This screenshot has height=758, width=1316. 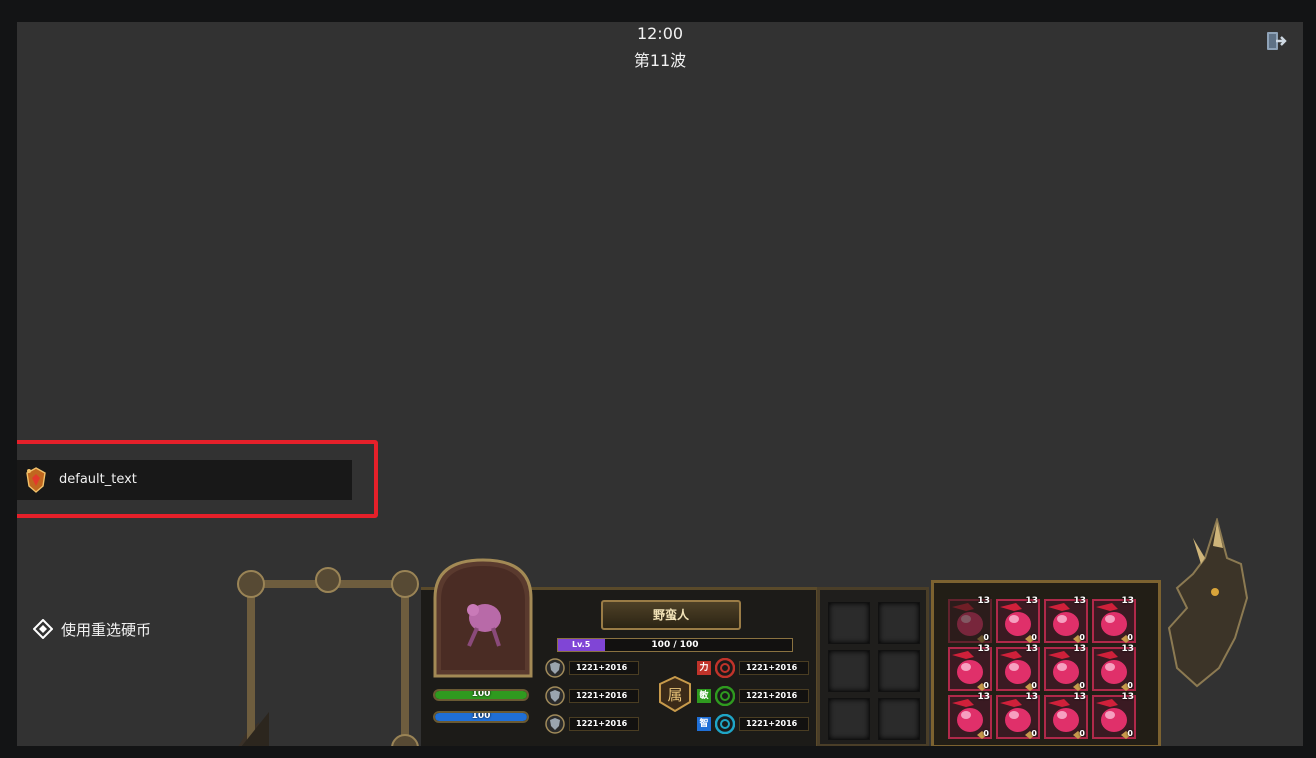 I want to click on attribute-tag: 智, so click(x=704, y=724).